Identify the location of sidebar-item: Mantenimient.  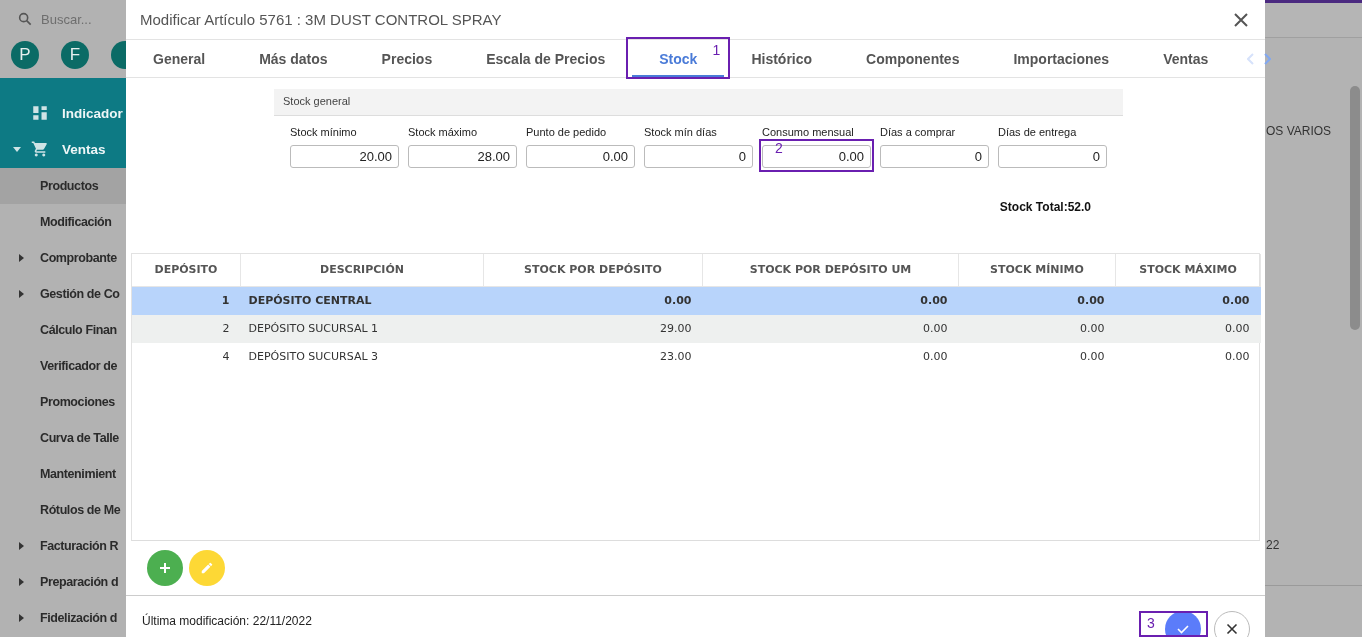
(63, 474).